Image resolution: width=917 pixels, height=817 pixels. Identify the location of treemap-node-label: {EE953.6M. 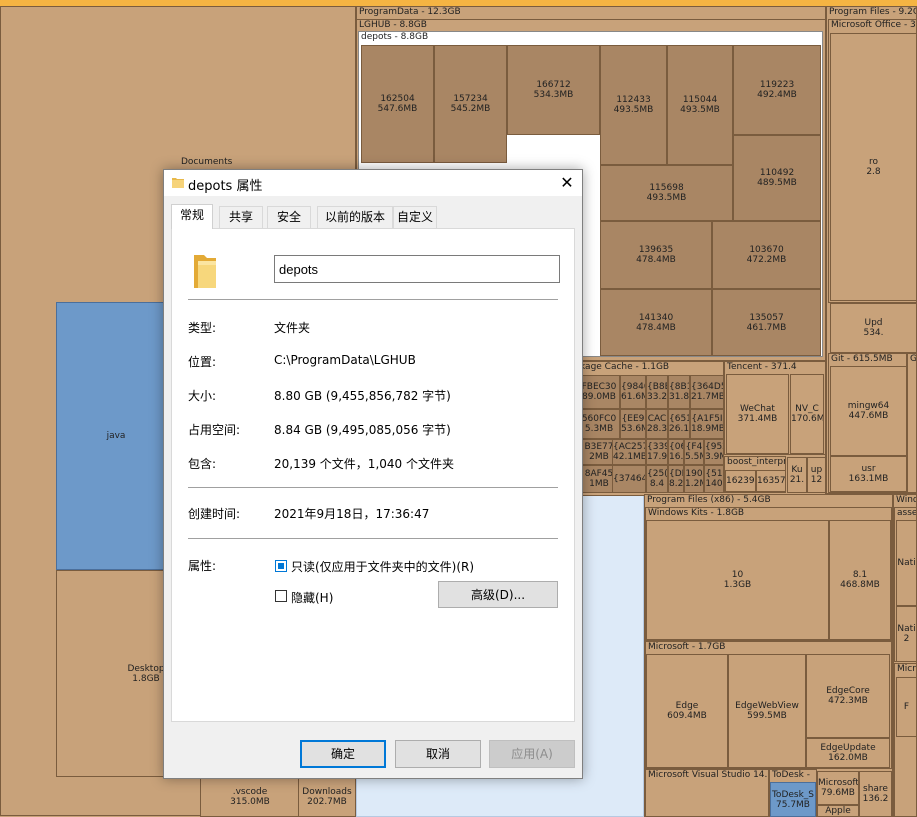
(633, 424).